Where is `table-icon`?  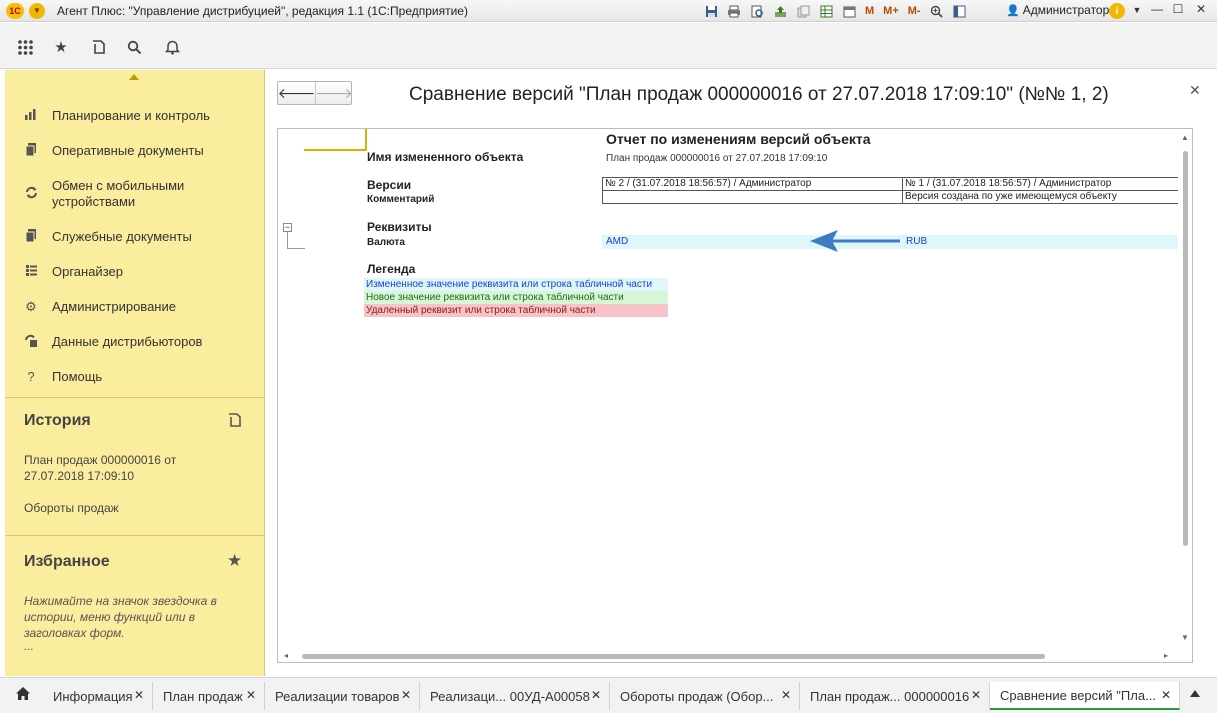
table-icon is located at coordinates (826, 11).